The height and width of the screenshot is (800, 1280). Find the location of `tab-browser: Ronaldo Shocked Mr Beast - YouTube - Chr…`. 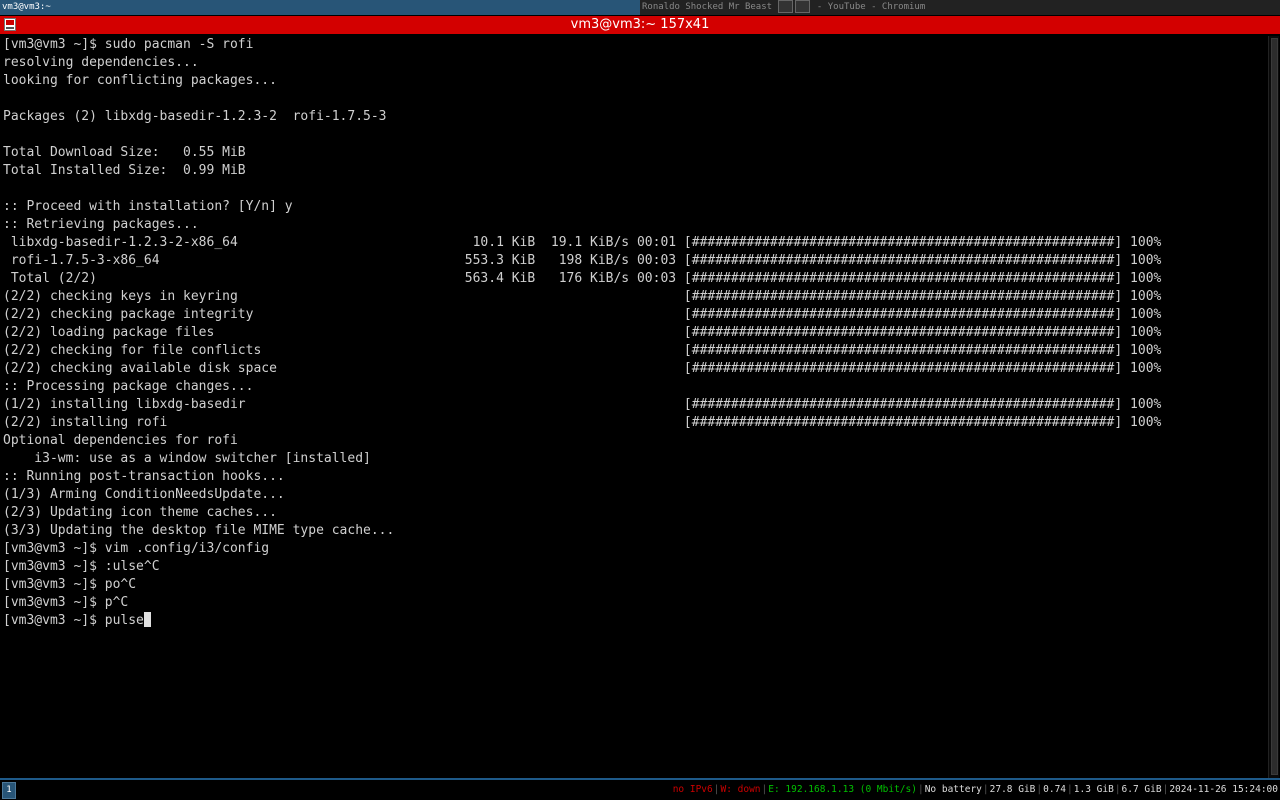

tab-browser: Ronaldo Shocked Mr Beast - YouTube - Chr… is located at coordinates (960, 7).